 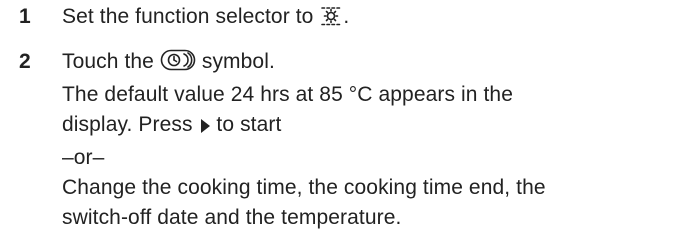 I want to click on step-text-part: Set the function selector to, so click(x=191, y=16).